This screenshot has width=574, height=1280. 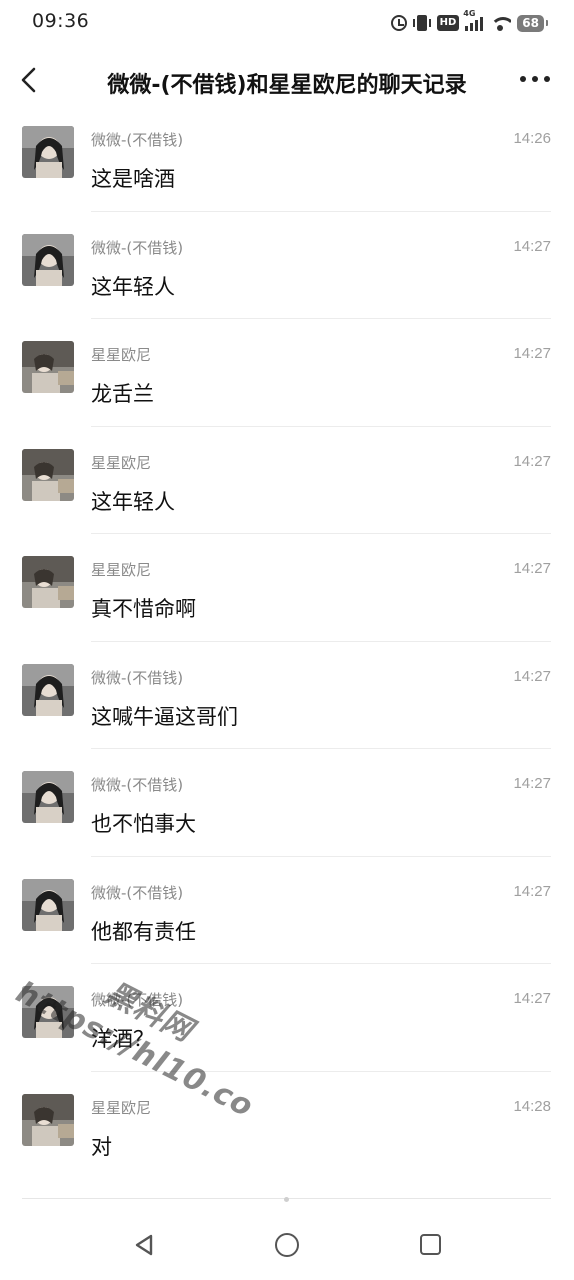 I want to click on message-text: 他都有责任, so click(x=143, y=931).